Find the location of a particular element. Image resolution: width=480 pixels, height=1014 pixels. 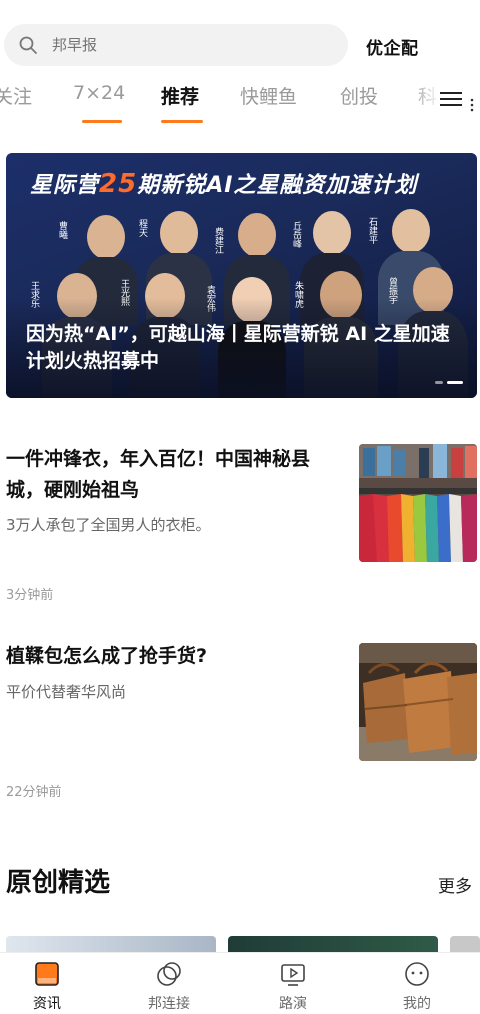

tab-chuangtou: 创投 is located at coordinates (359, 95).